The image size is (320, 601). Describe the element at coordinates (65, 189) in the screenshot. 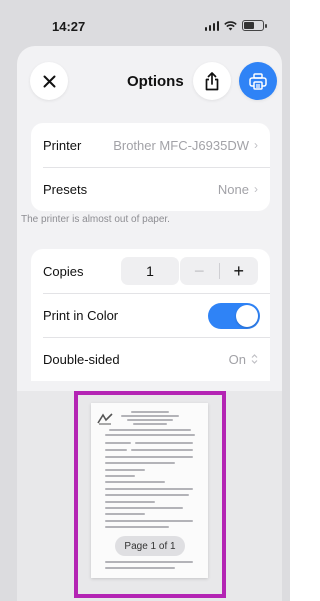

I see `presets-label: Presets` at that location.